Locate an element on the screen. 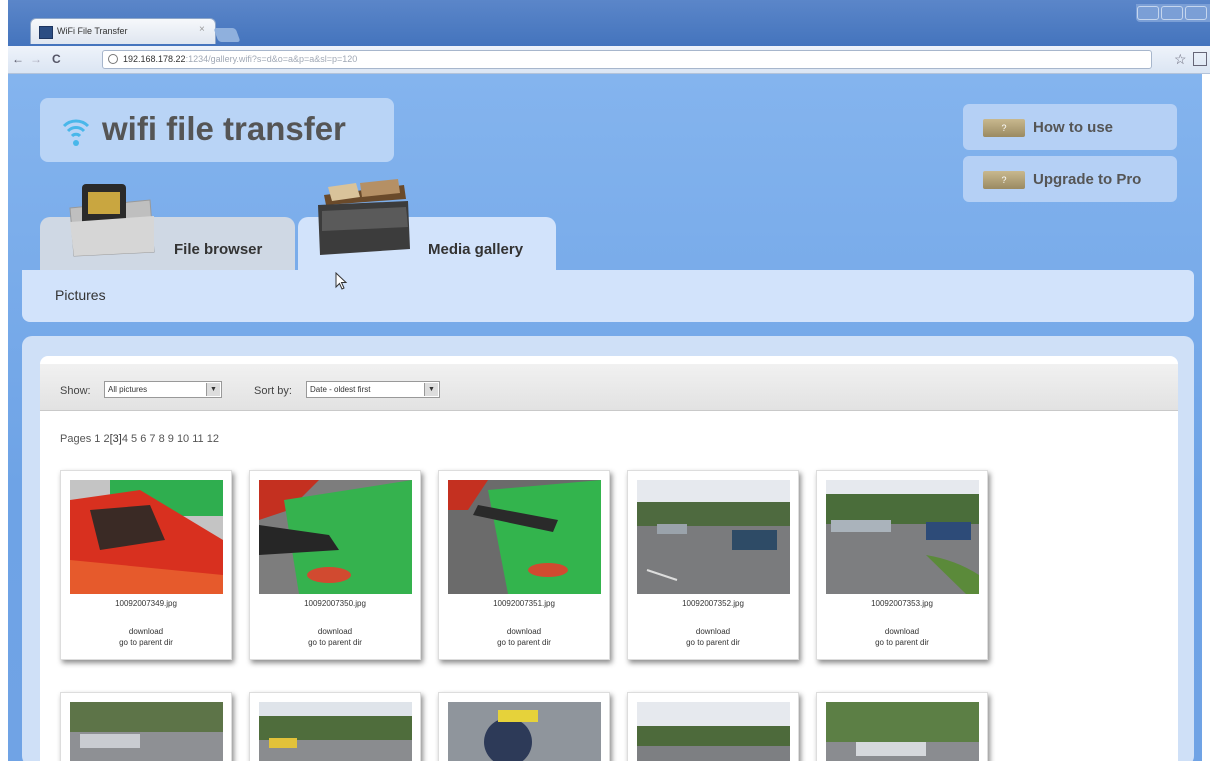 Image resolution: width=1210 pixels, height=761 pixels. page-info-icon is located at coordinates (113, 59).